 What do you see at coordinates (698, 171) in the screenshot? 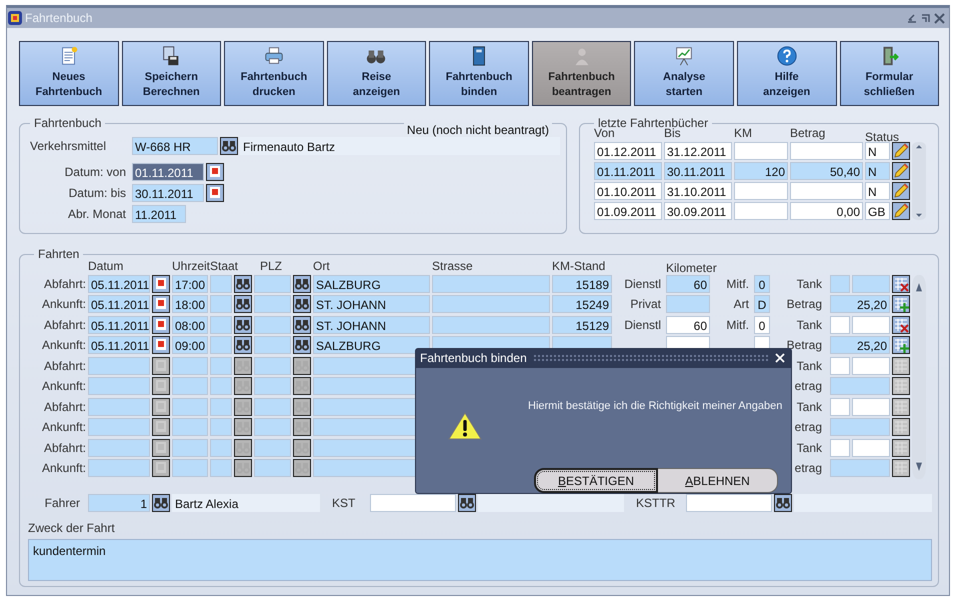
I see `table-cell: 30.11.2011` at bounding box center [698, 171].